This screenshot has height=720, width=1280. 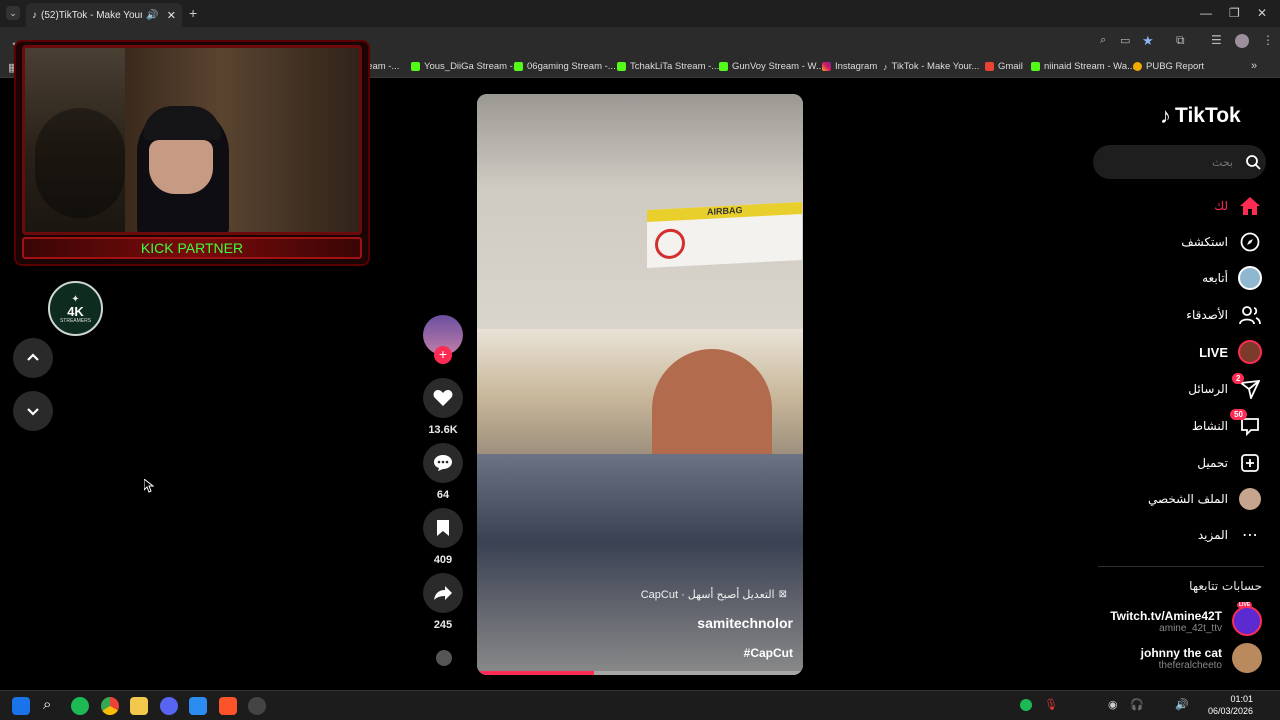 I want to click on bookmark-item: Instagram, so click(x=849, y=66).